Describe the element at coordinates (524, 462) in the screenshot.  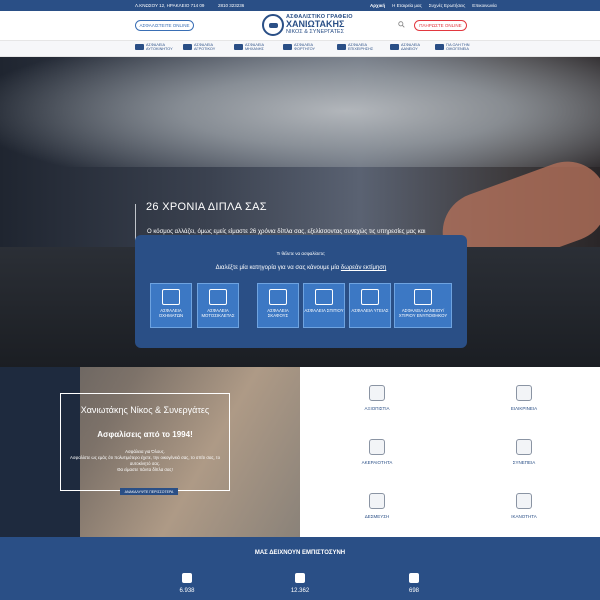
I see `value-label: ΣΥΝΕΠΕΙΑ` at that location.